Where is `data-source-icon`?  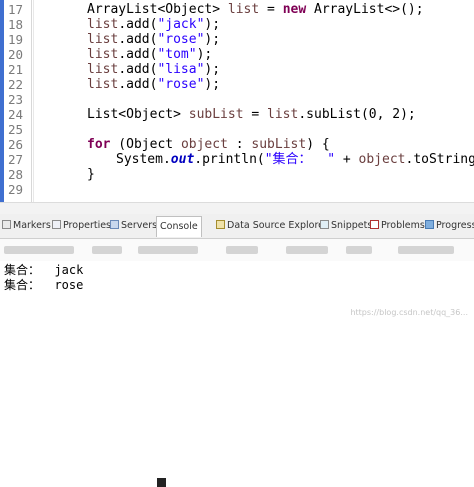 data-source-icon is located at coordinates (220, 224).